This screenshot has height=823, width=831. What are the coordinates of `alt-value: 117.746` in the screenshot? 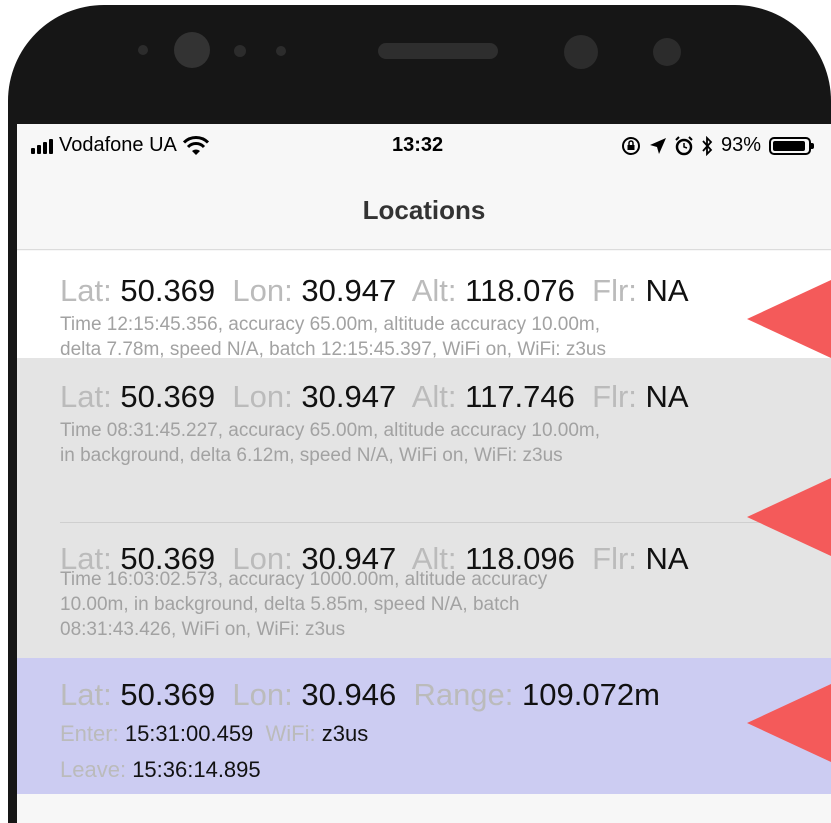 It's located at (520, 396).